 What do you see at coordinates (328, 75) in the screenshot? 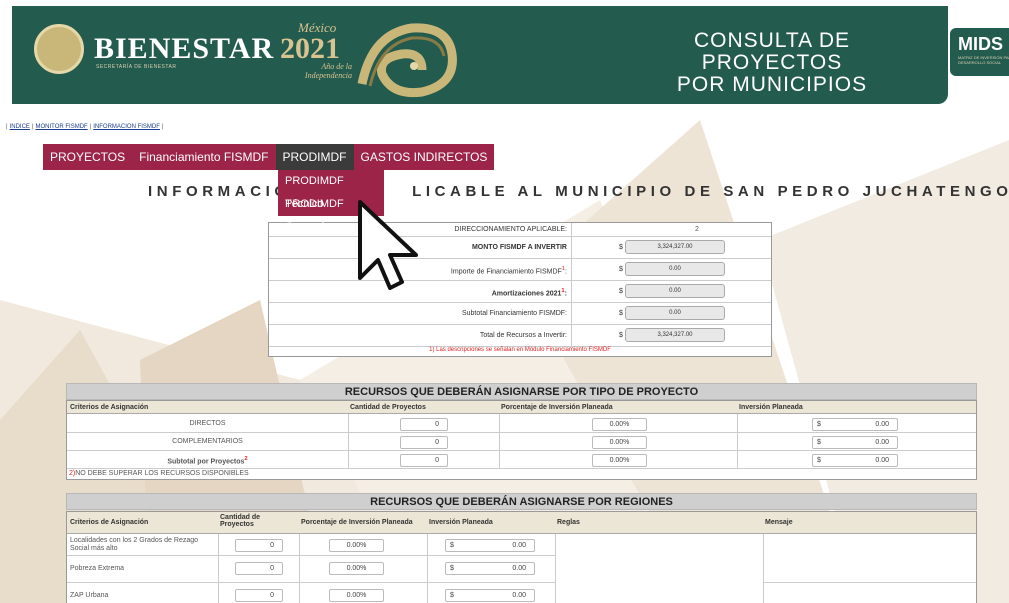
I see `year-caption-2: Independencia` at bounding box center [328, 75].